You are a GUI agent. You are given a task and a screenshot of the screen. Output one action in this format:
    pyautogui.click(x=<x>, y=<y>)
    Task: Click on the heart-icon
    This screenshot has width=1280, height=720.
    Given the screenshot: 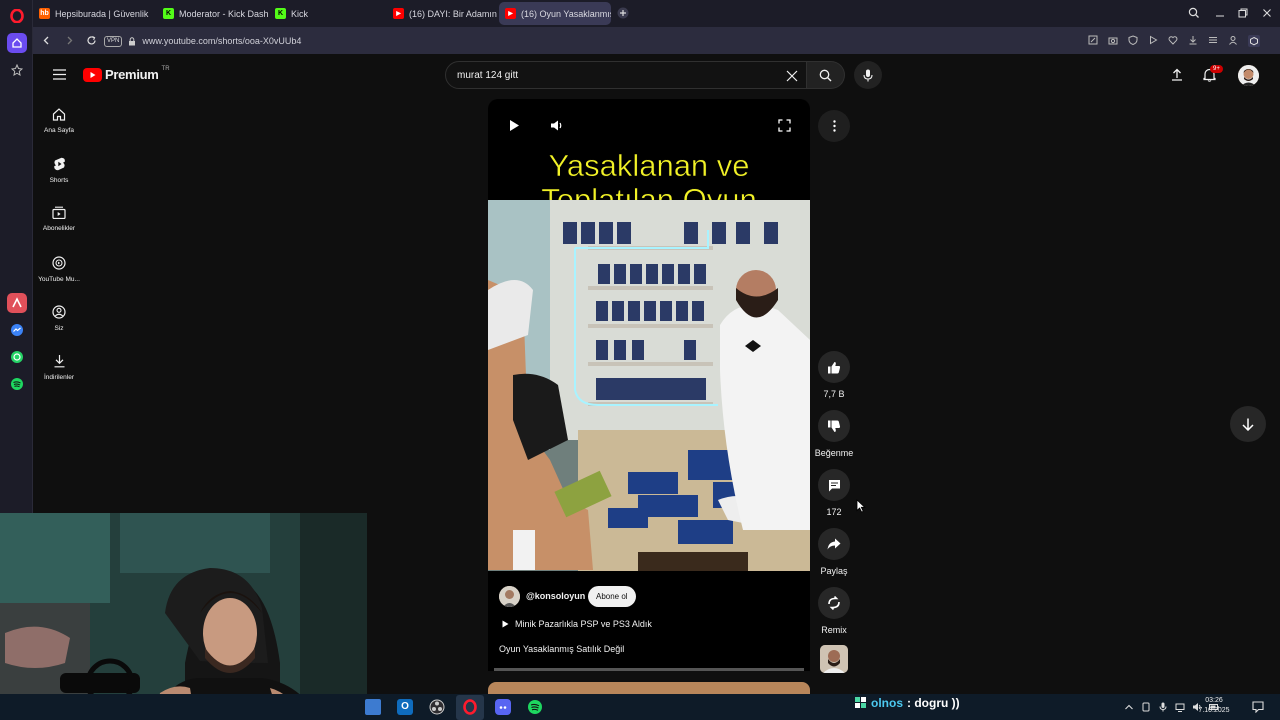 What is the action you would take?
    pyautogui.click(x=1173, y=40)
    